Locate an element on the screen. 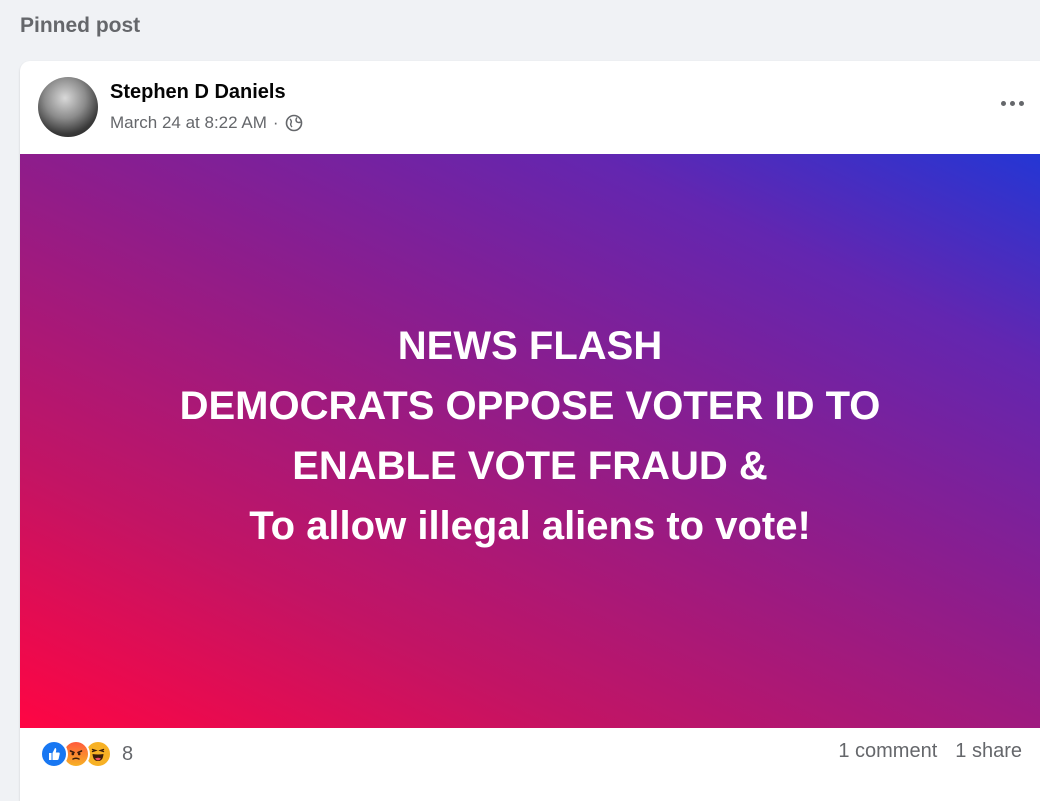 Image resolution: width=1040 pixels, height=801 pixels. more-options-button is located at coordinates (1012, 103).